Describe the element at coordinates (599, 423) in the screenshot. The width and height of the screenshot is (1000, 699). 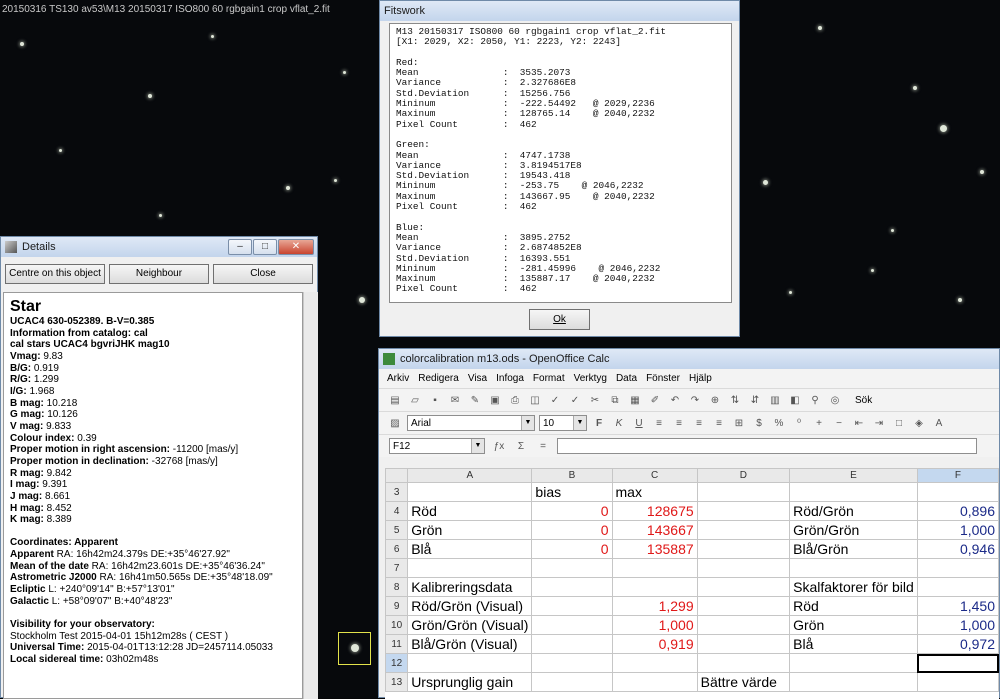
I see `bold-icon: F` at that location.